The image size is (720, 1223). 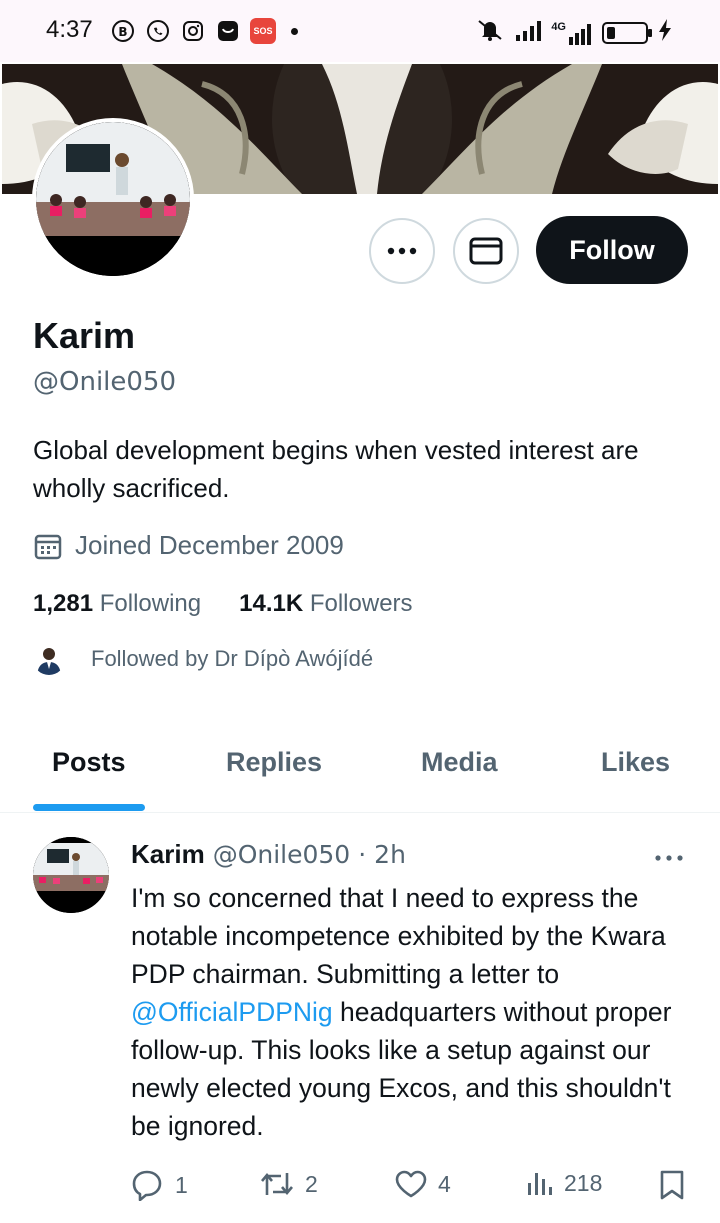 I want to click on tab-replies: Replies, so click(x=274, y=762).